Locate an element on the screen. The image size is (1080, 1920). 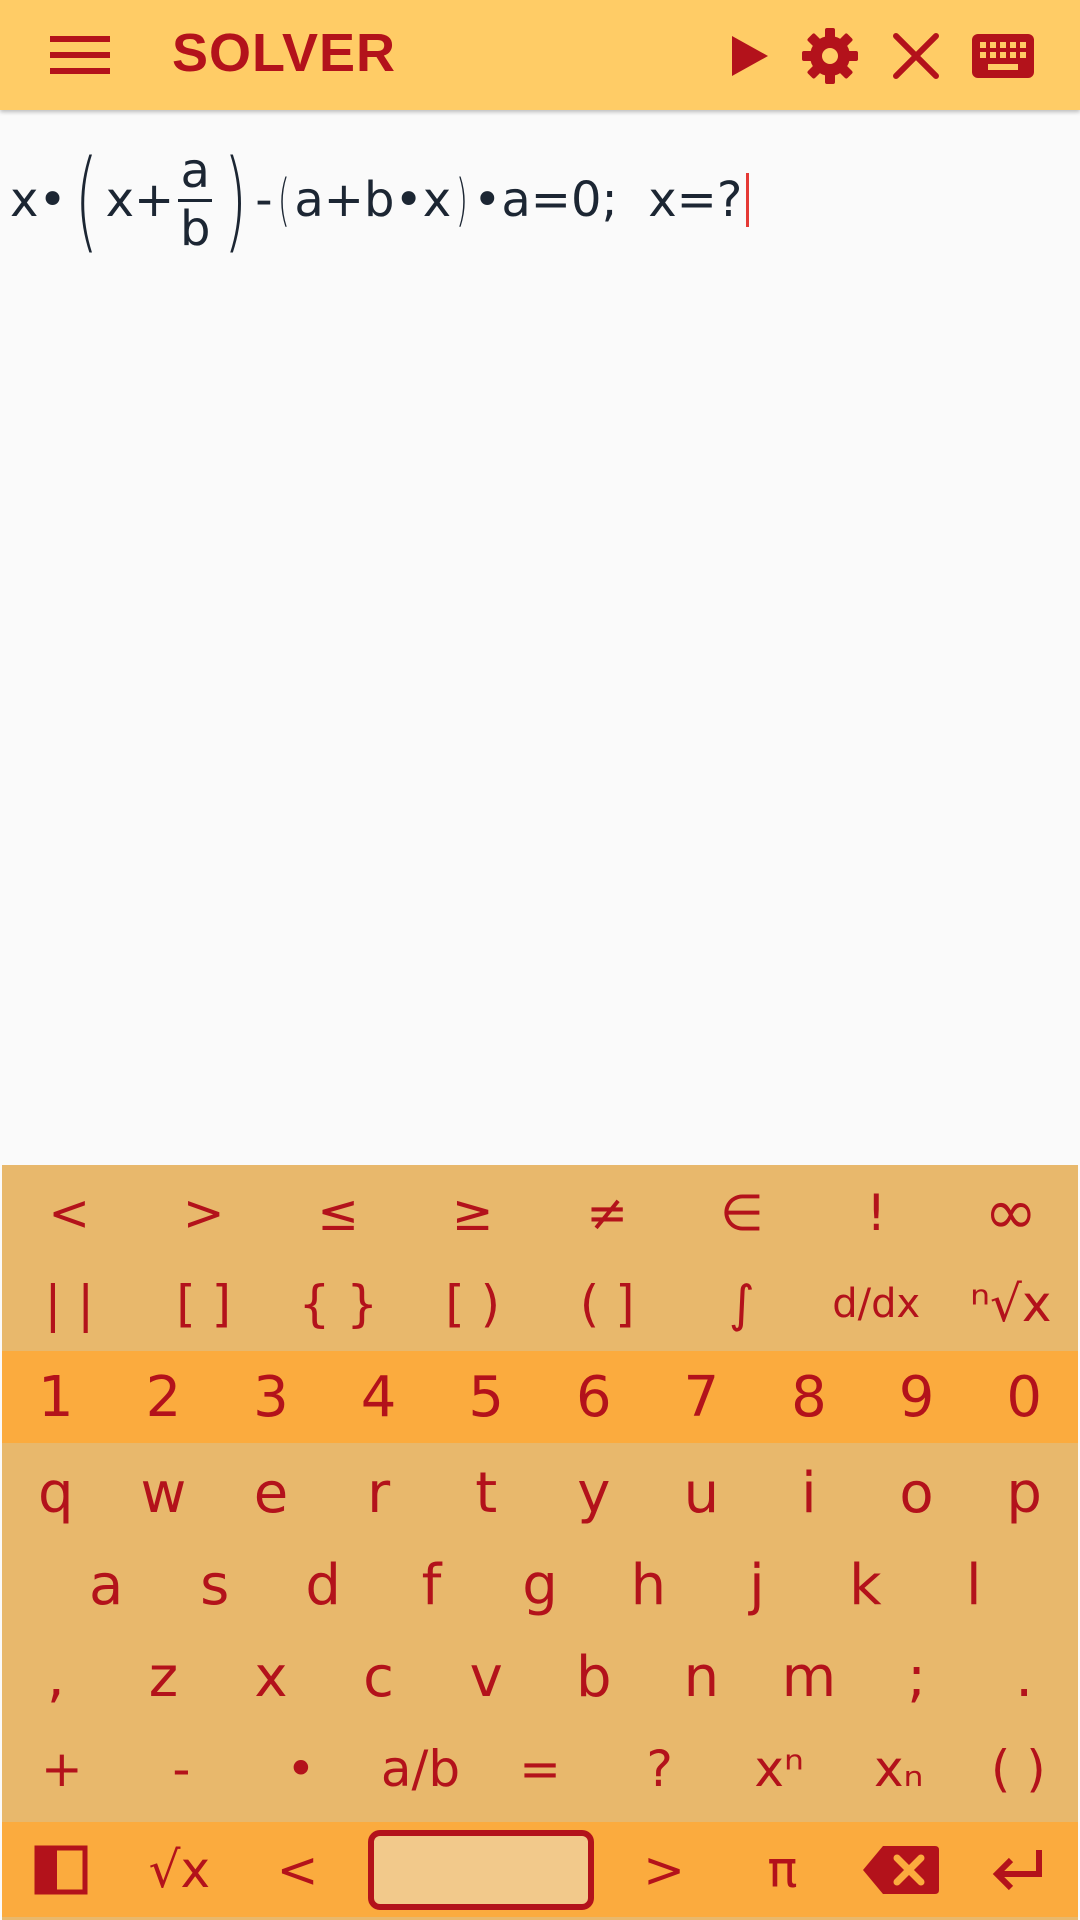
key-sqrt: √x is located at coordinates (179, 1869).